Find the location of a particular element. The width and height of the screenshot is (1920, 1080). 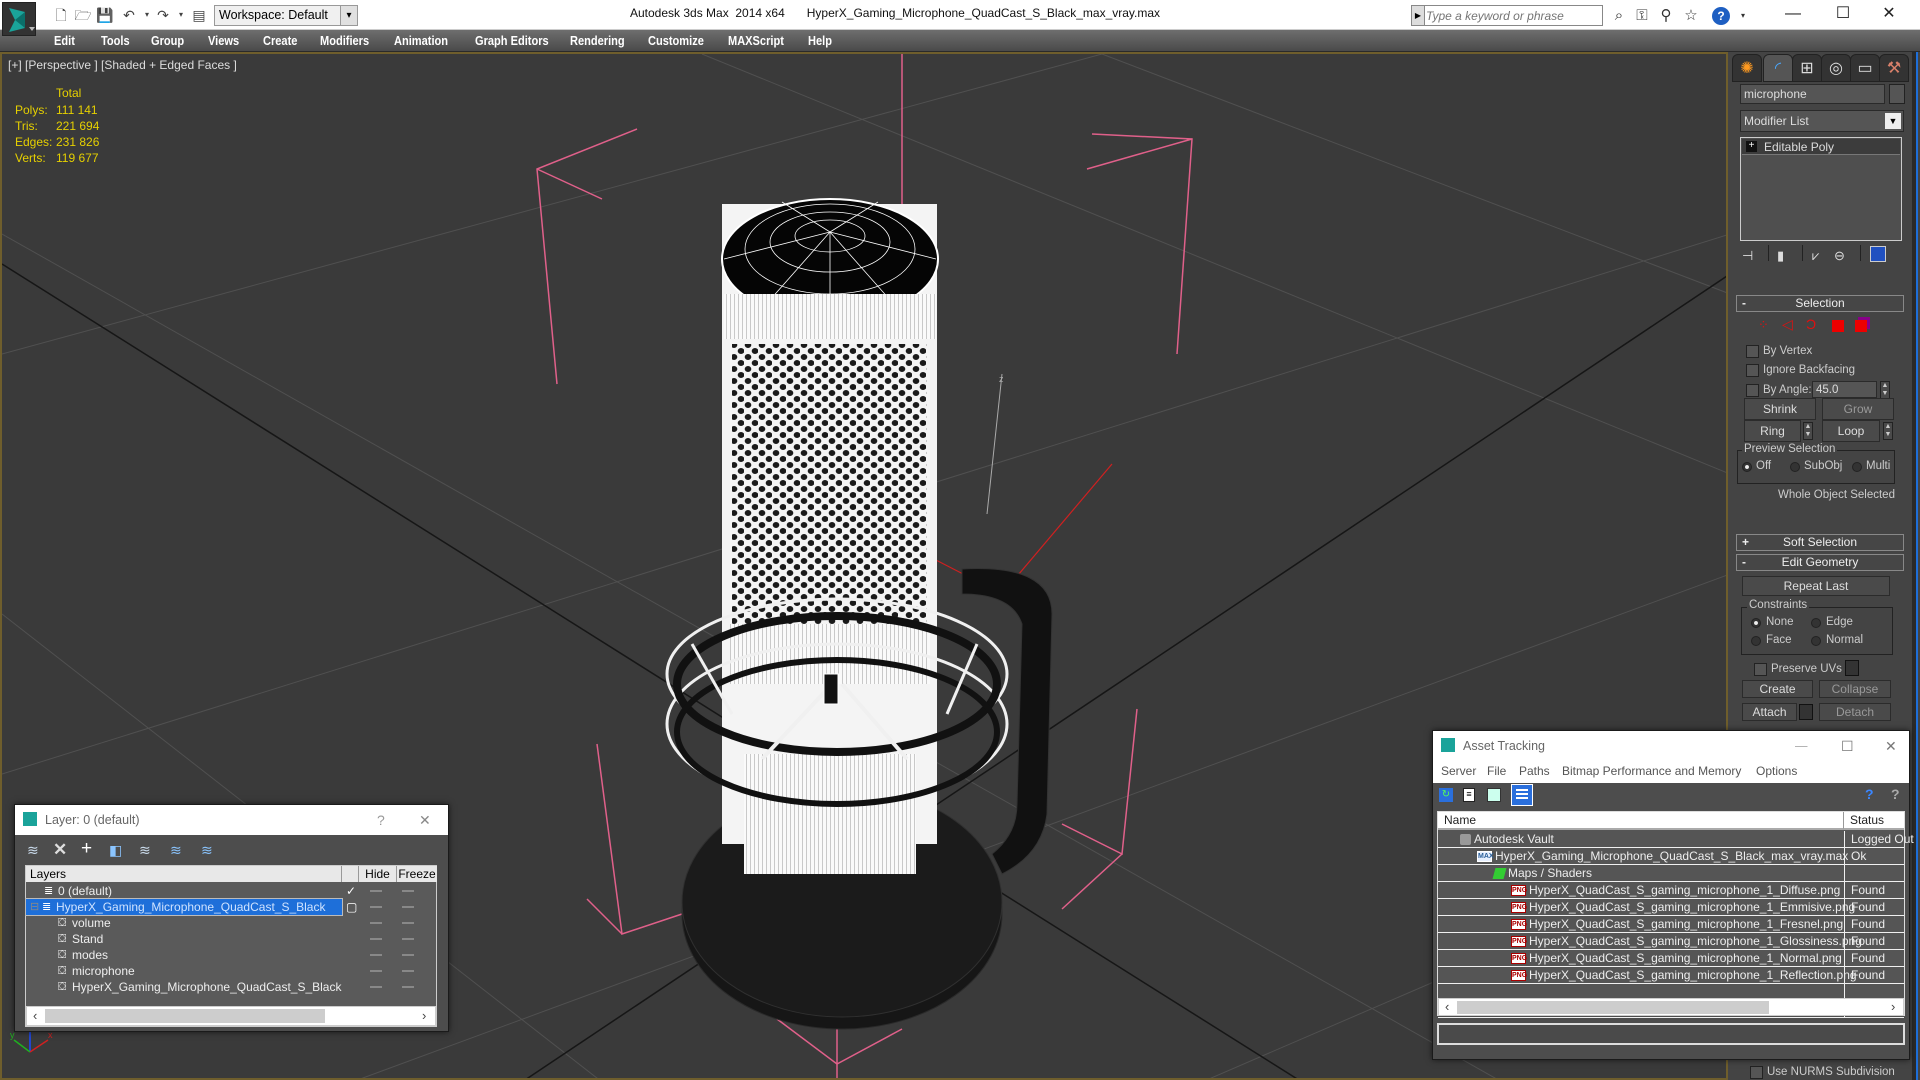

by-angle-spinner: ▲ ▼ is located at coordinates (1885, 390).